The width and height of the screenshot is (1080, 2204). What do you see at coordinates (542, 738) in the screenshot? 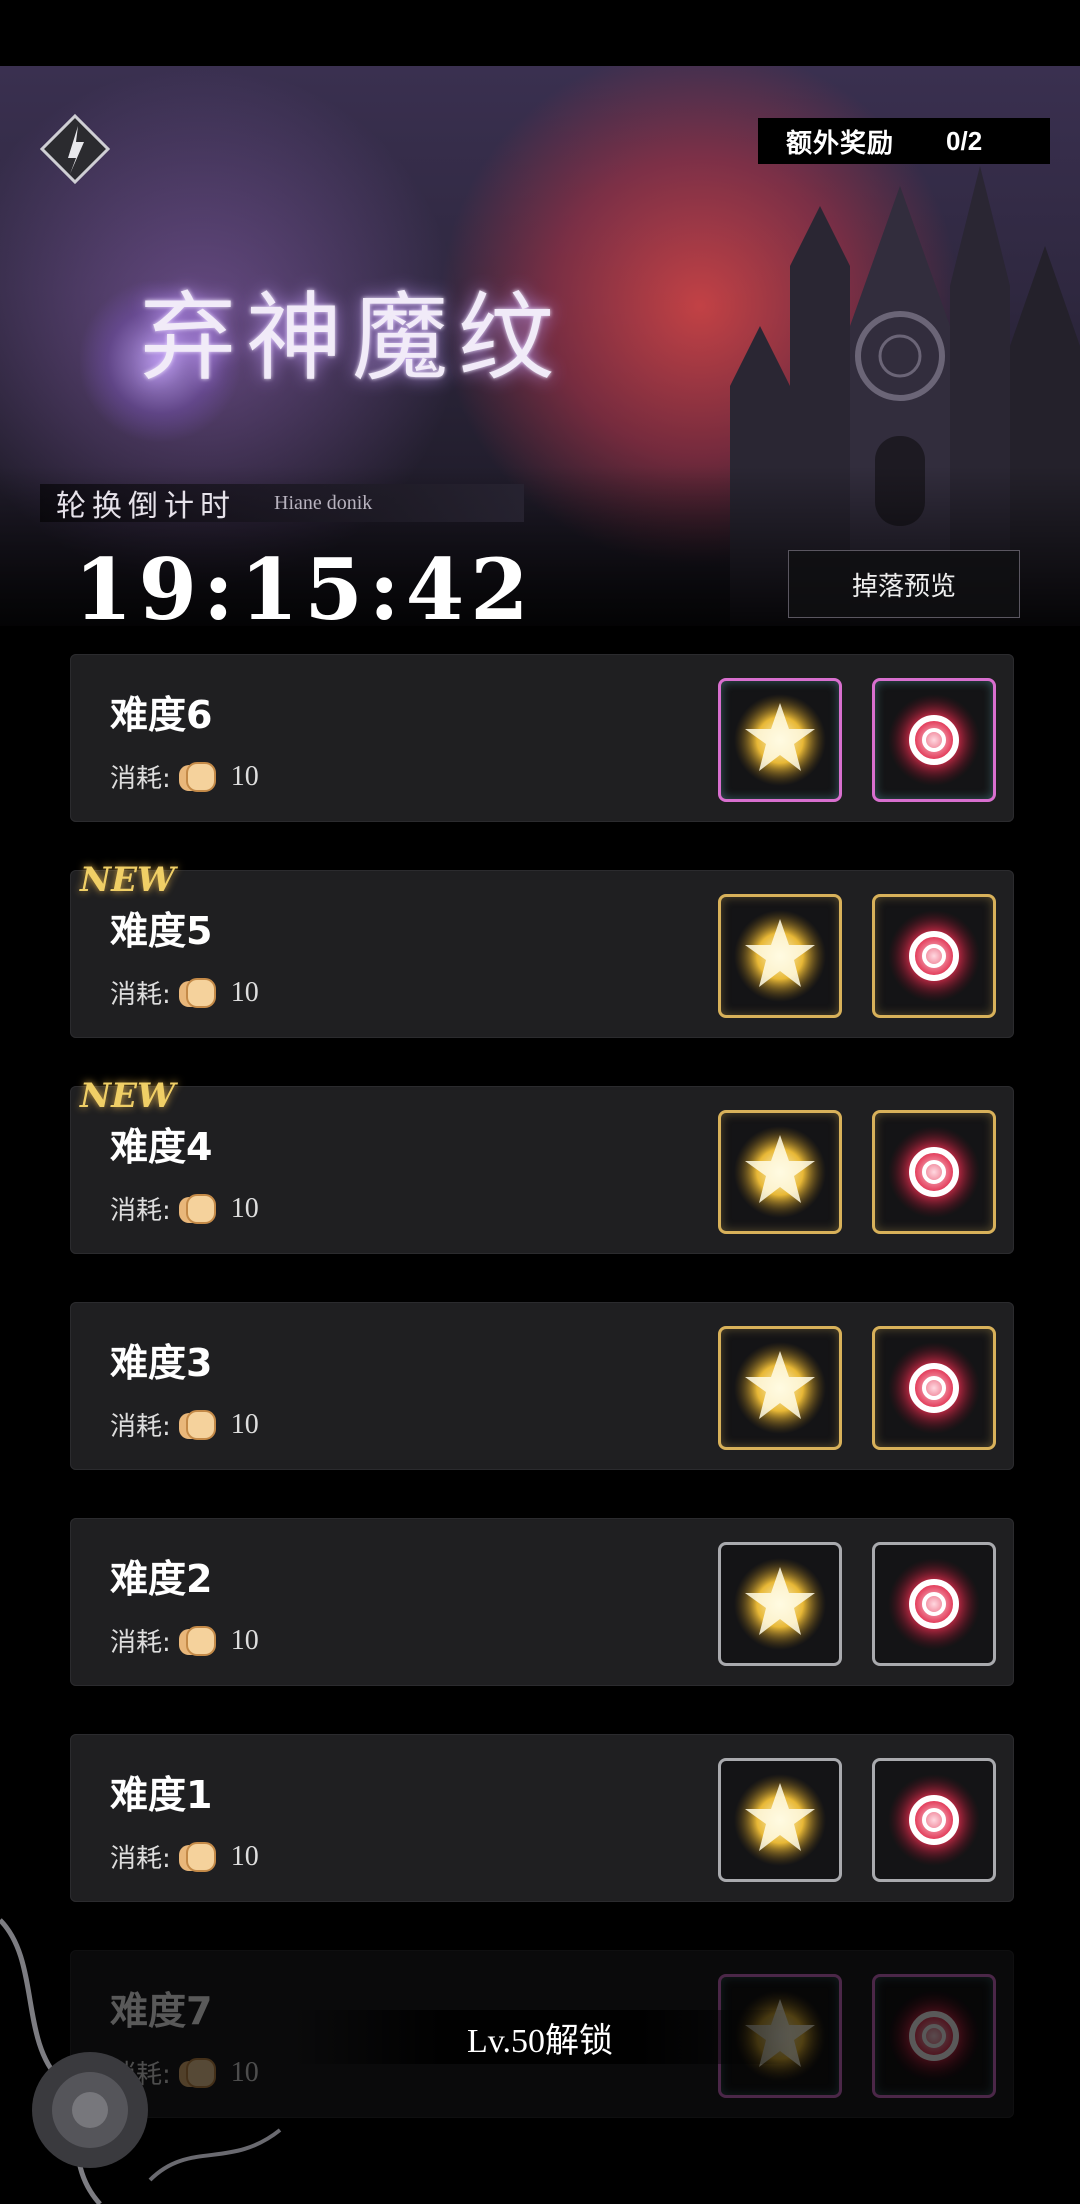
I see `difficulty-card: 难度6 消耗: 10` at bounding box center [542, 738].